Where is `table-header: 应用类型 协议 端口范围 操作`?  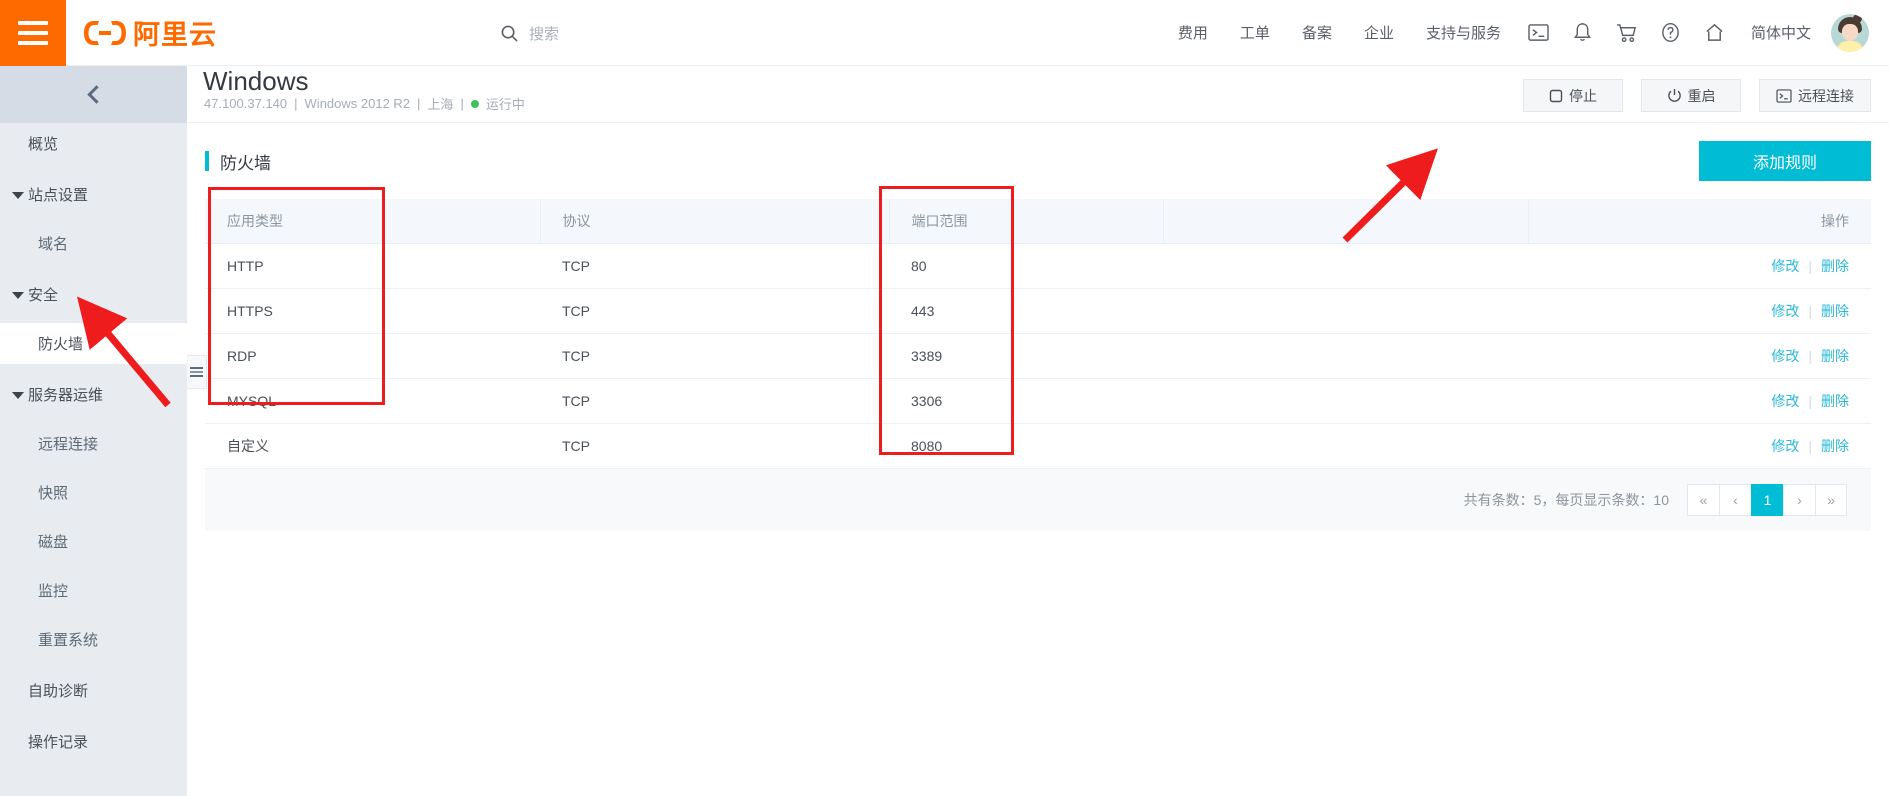
table-header: 应用类型 协议 端口范围 操作 is located at coordinates (1038, 221).